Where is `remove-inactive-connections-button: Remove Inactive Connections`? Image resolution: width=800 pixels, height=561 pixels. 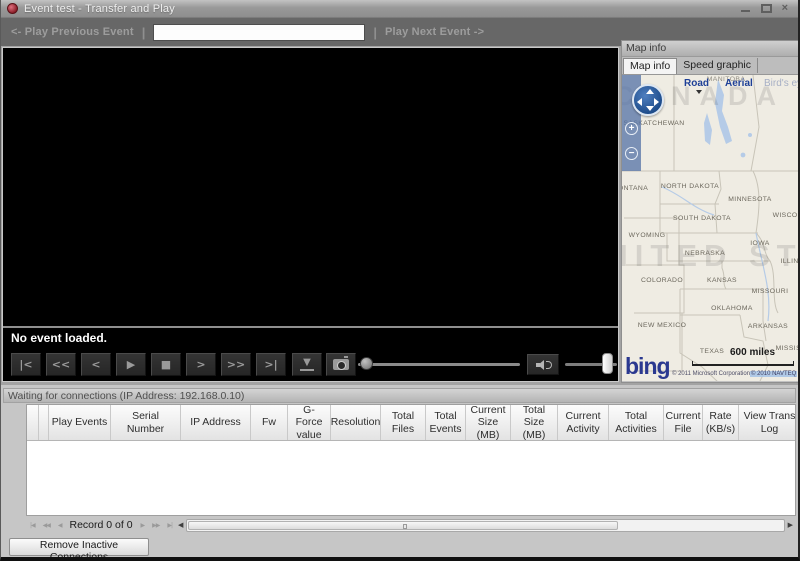
remove-inactive-connections-button: Remove Inactive Connections is located at coordinates (79, 547).